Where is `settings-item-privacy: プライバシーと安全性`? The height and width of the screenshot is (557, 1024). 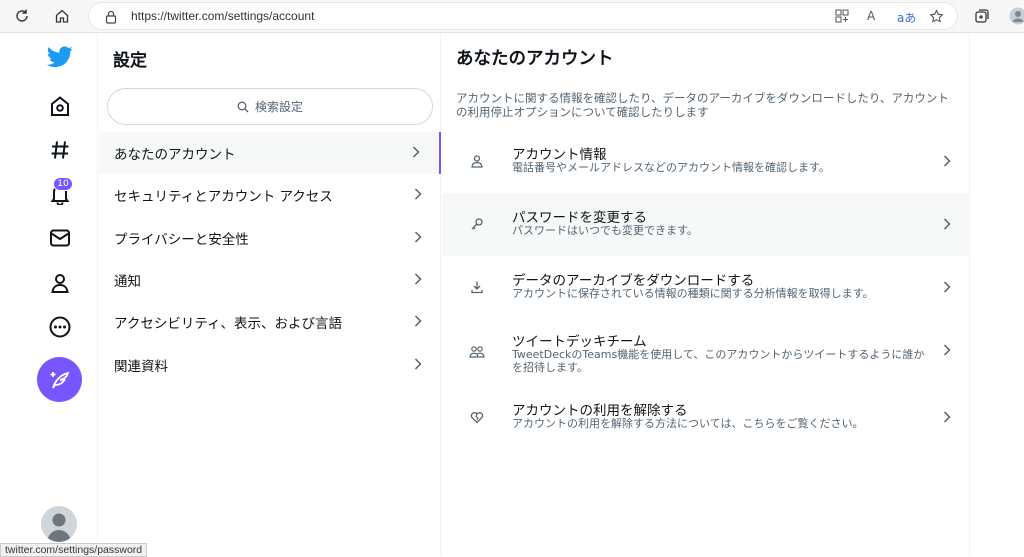
settings-item-privacy: プライバシーと安全性 is located at coordinates (270, 238).